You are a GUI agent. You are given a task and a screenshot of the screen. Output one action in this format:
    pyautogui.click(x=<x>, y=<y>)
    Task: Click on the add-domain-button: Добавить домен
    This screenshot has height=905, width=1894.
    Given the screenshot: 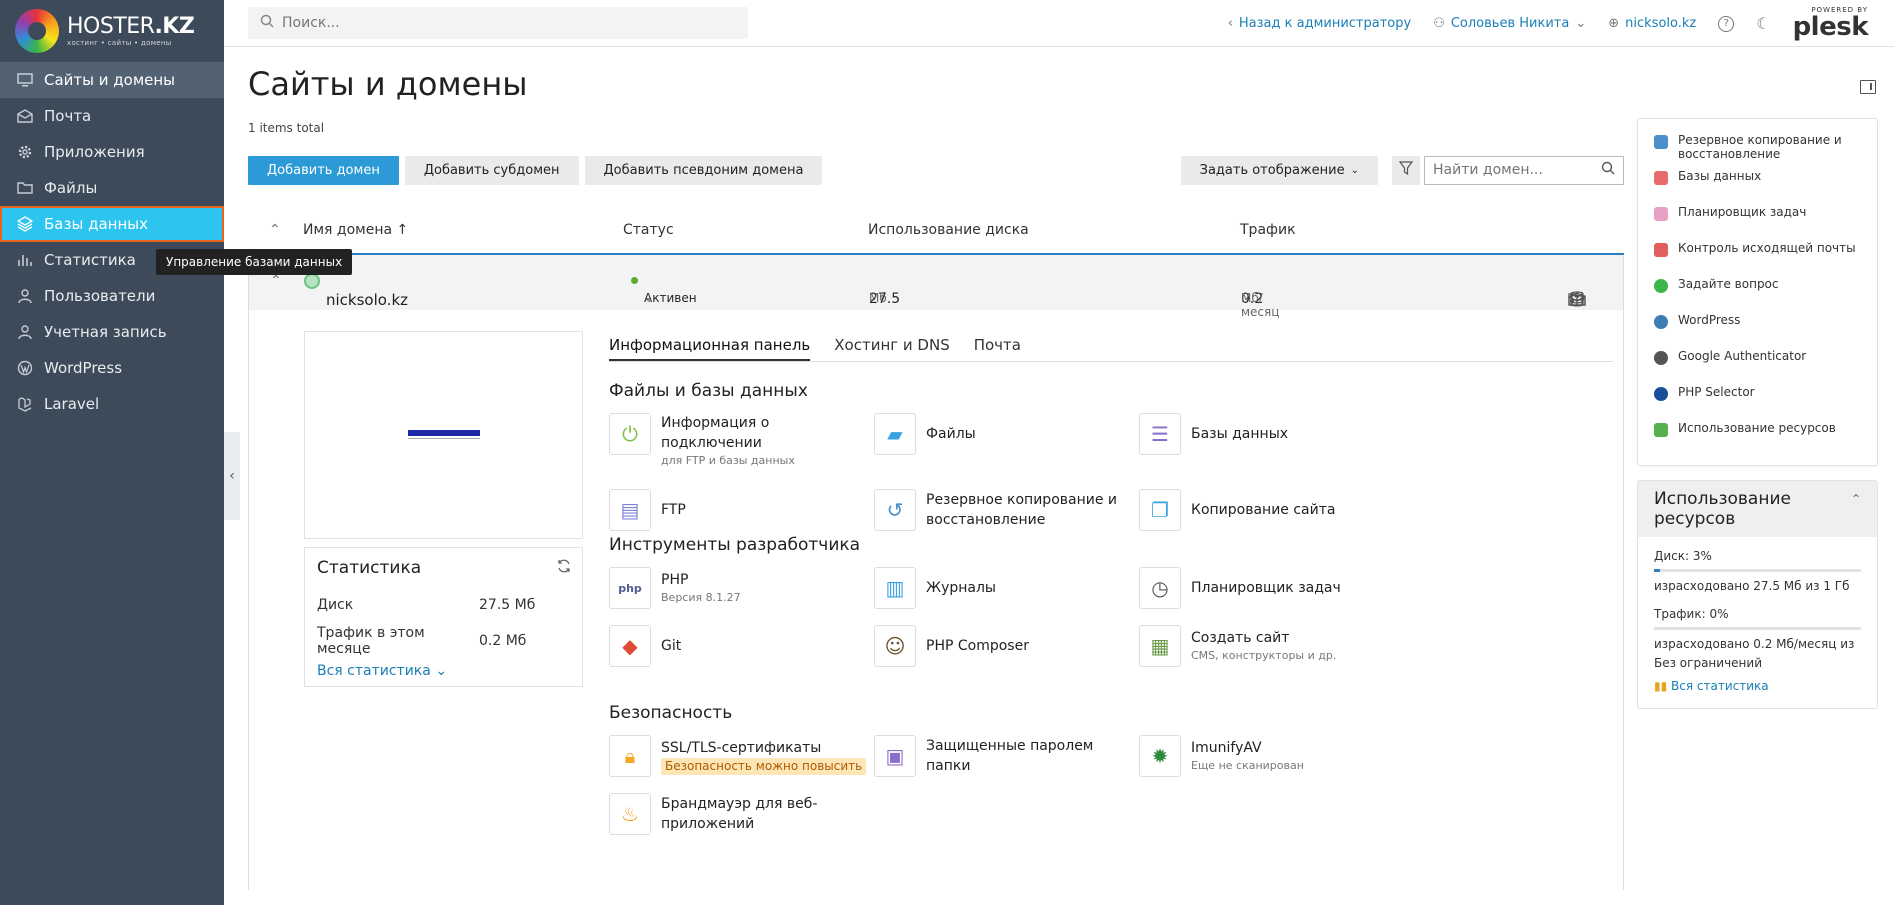 What is the action you would take?
    pyautogui.click(x=323, y=170)
    